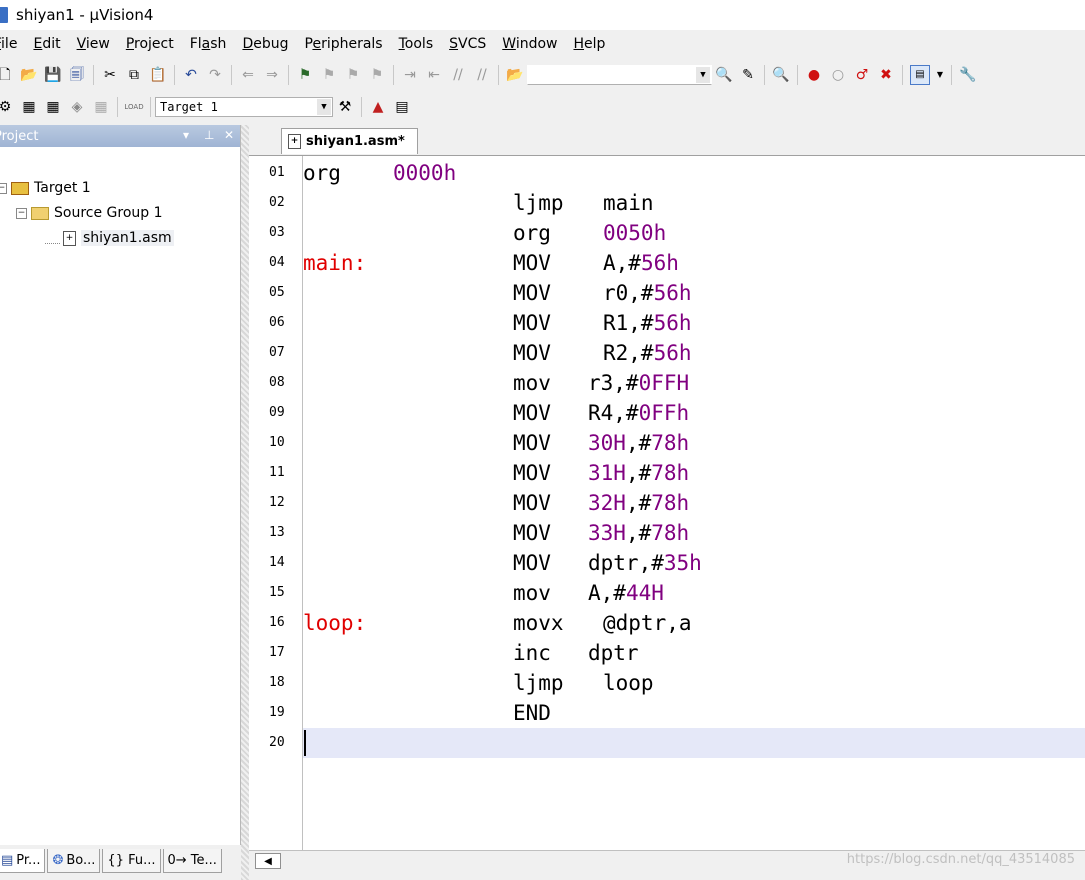 Image resolution: width=1085 pixels, height=880 pixels. What do you see at coordinates (191, 75) in the screenshot?
I see `undo-icon: ↶` at bounding box center [191, 75].